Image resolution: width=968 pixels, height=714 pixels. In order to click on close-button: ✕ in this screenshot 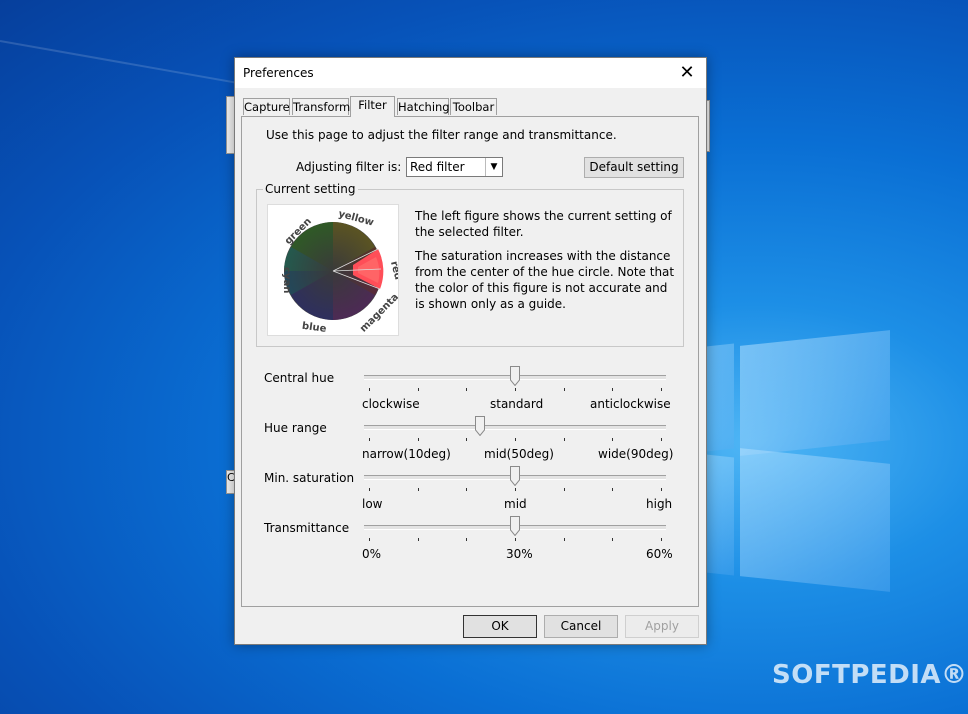, I will do `click(687, 73)`.